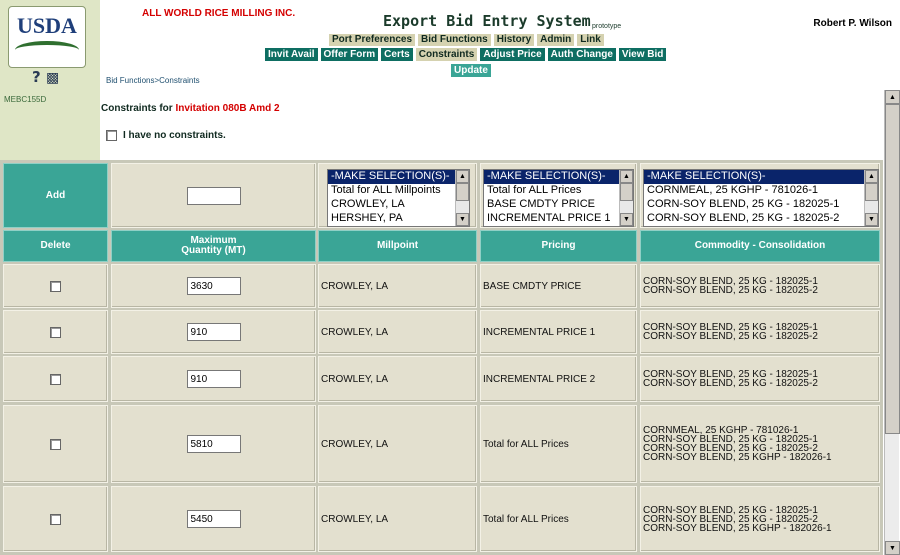 This screenshot has width=900, height=555. Describe the element at coordinates (111, 135) in the screenshot. I see `no-constraints-checkbox` at that location.